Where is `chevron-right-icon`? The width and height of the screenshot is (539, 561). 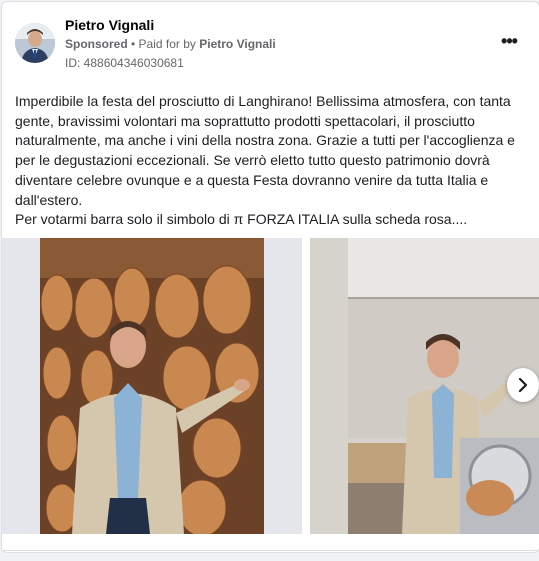
chevron-right-icon is located at coordinates (523, 385).